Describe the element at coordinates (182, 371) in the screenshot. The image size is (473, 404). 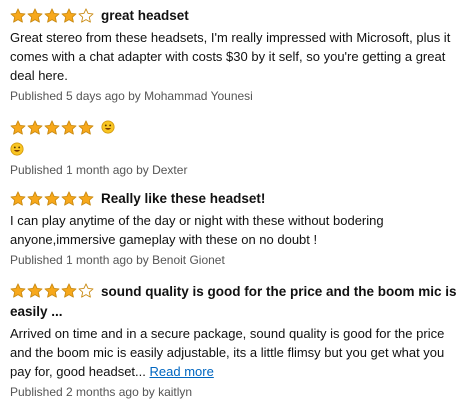
I see `read-more-link: Read more` at that location.